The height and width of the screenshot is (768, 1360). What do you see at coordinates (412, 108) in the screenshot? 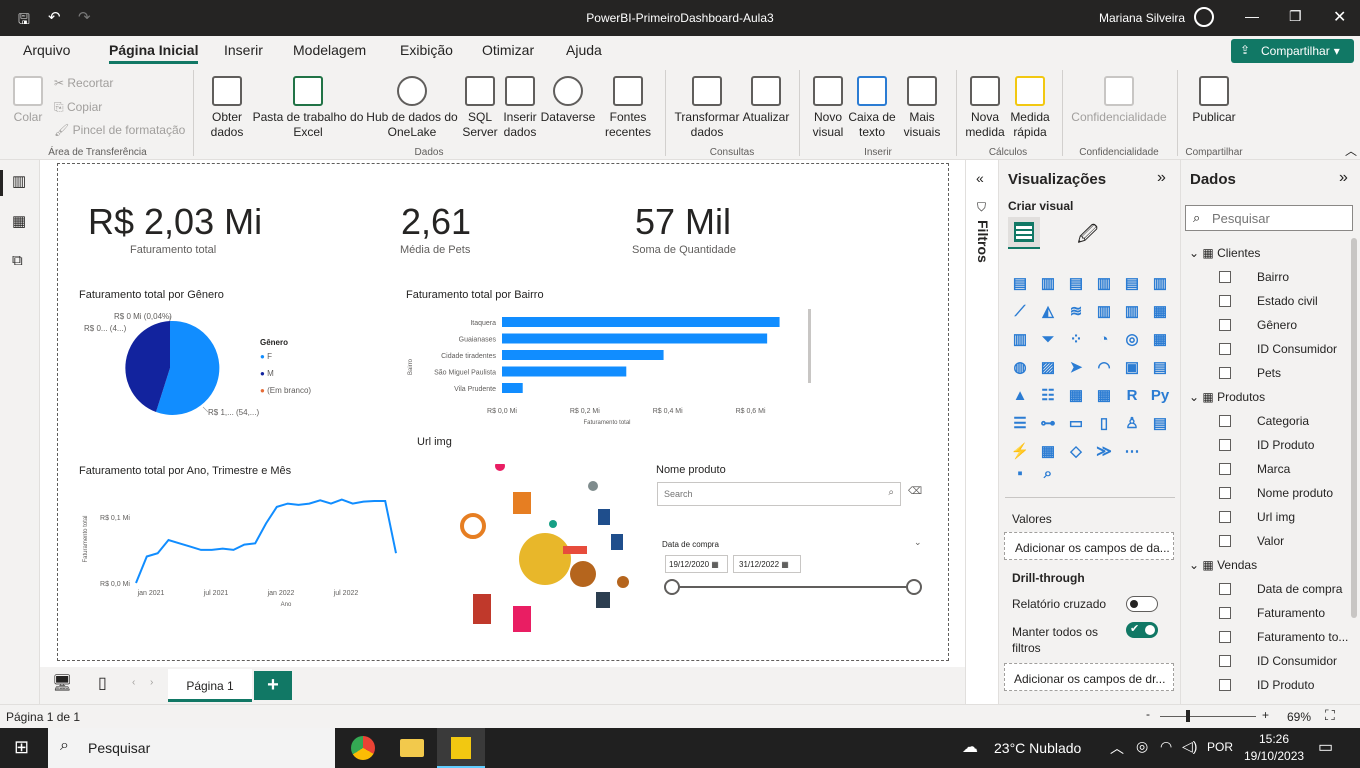
I see `onelake-button: Hub de dados do OneLake` at bounding box center [412, 108].